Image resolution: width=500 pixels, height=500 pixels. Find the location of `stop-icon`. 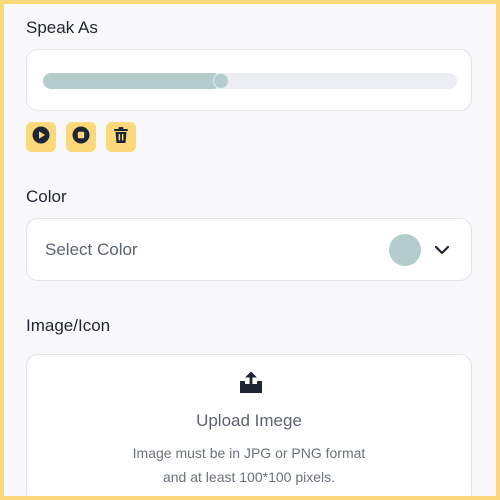

stop-icon is located at coordinates (81, 137).